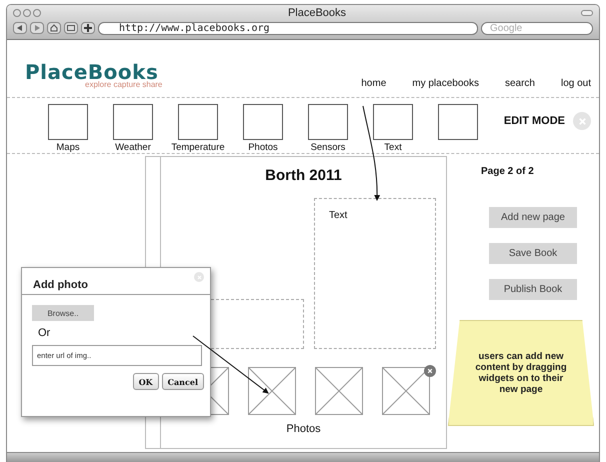 This screenshot has height=462, width=606. I want to click on page-counter: Page 2 of 2, so click(507, 171).